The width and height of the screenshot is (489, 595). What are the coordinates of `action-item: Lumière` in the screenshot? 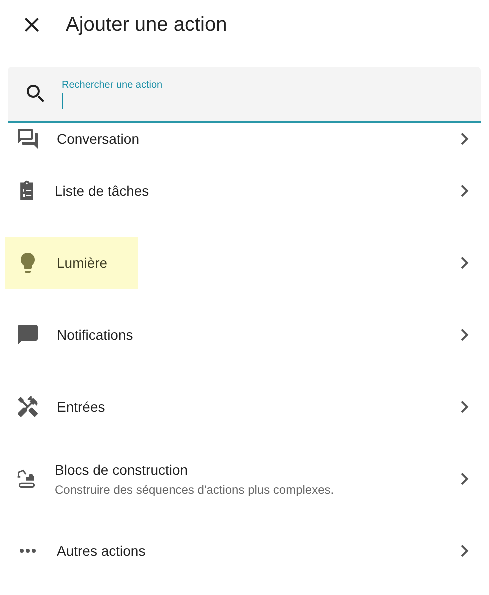 It's located at (71, 263).